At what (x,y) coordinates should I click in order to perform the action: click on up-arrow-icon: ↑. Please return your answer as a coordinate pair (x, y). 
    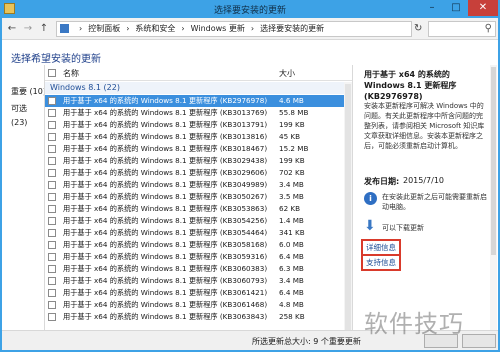
    Looking at the image, I should click on (44, 29).